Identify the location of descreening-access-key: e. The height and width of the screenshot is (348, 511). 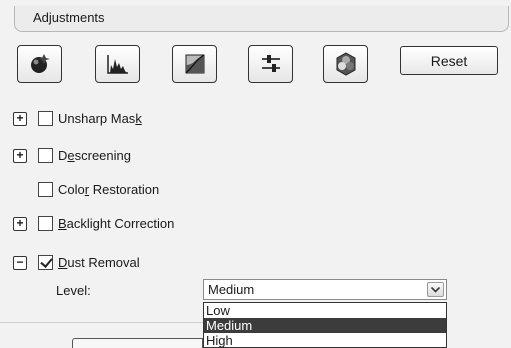
(71, 155).